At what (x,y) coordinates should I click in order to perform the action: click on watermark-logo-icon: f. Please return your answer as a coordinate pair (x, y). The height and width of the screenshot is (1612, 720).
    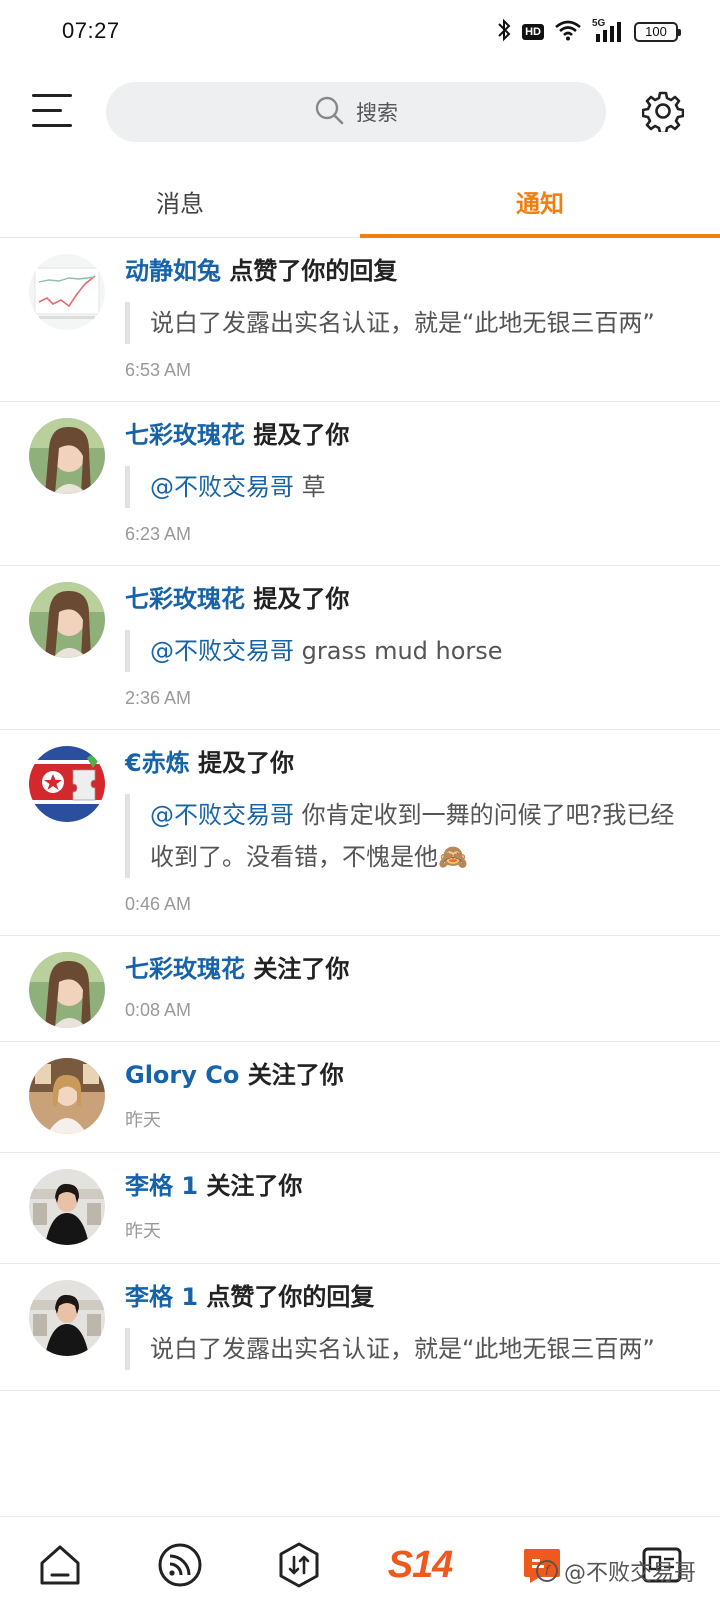
    Looking at the image, I should click on (546, 1571).